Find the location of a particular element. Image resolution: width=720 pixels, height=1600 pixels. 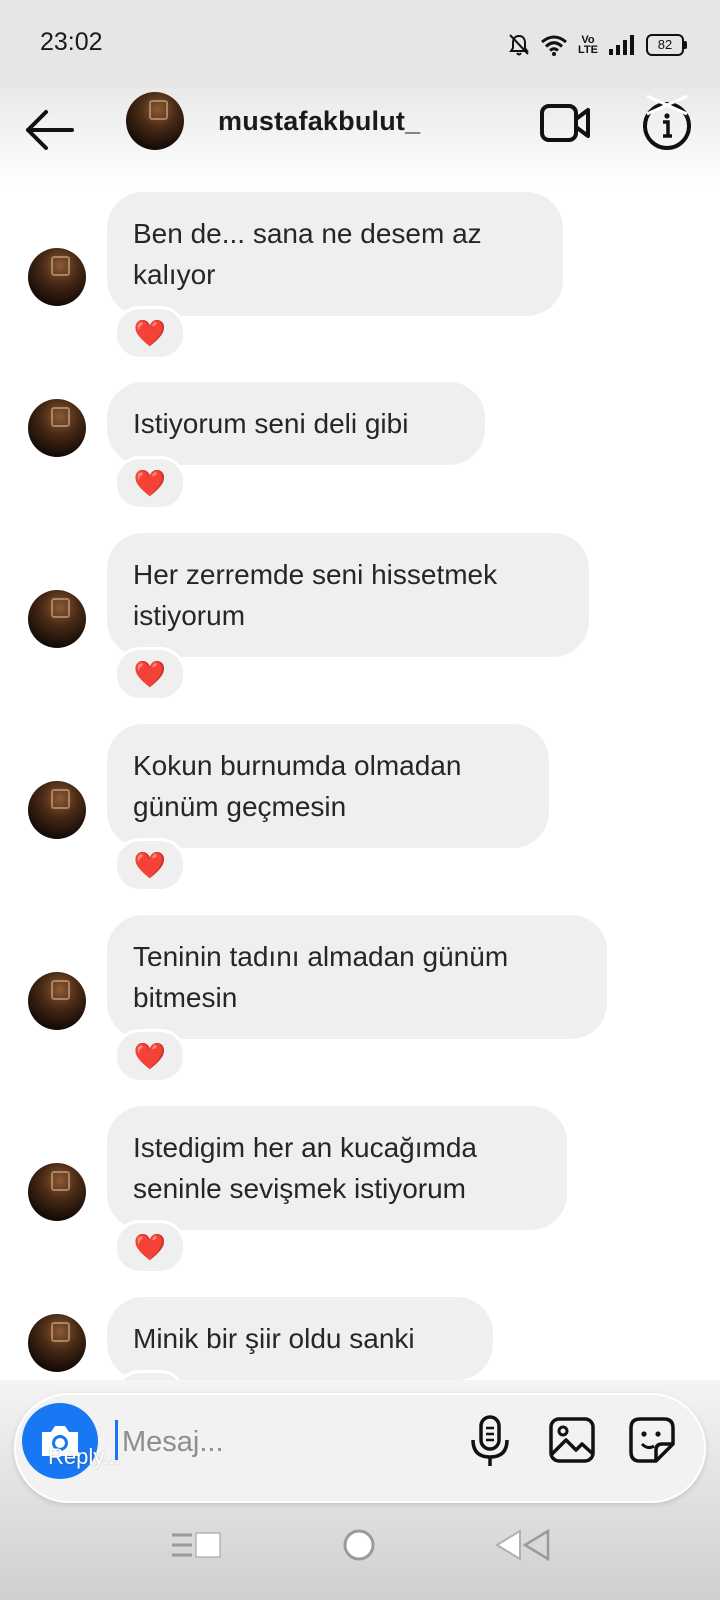

system-nav-bar is located at coordinates (360, 1554).